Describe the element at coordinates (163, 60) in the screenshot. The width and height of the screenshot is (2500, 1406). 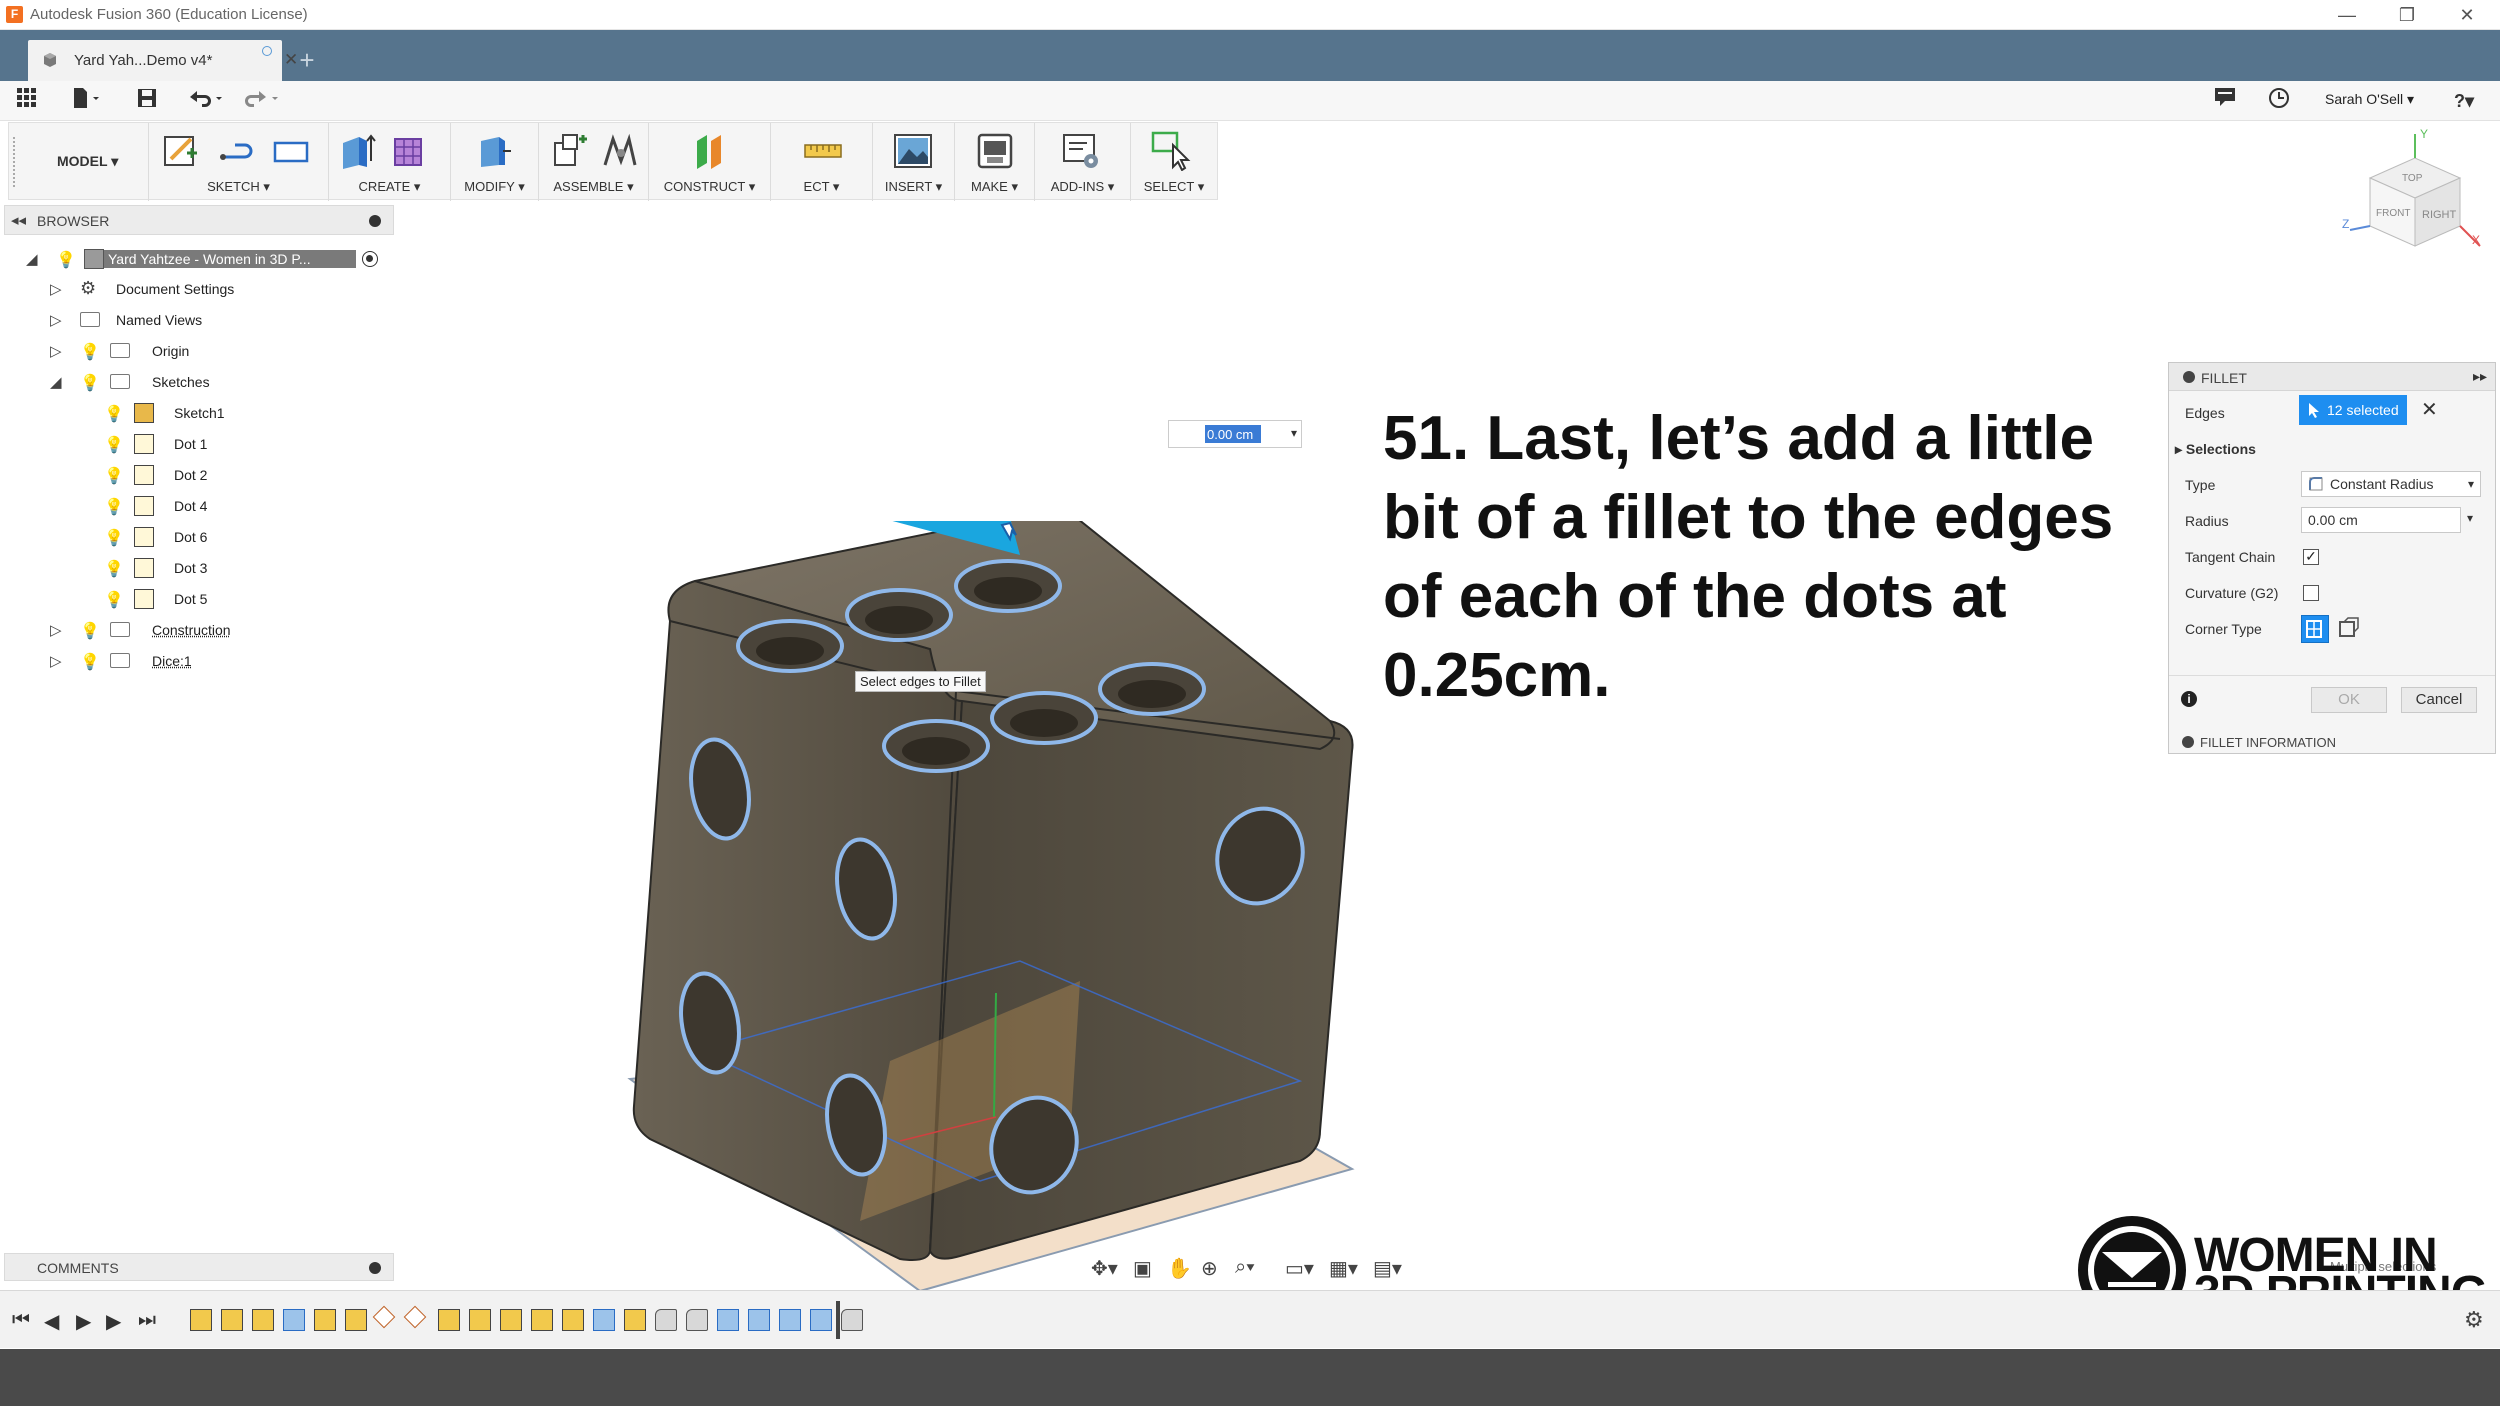
I see `document-tab: Yard Yah...Demo v4* ✕` at that location.